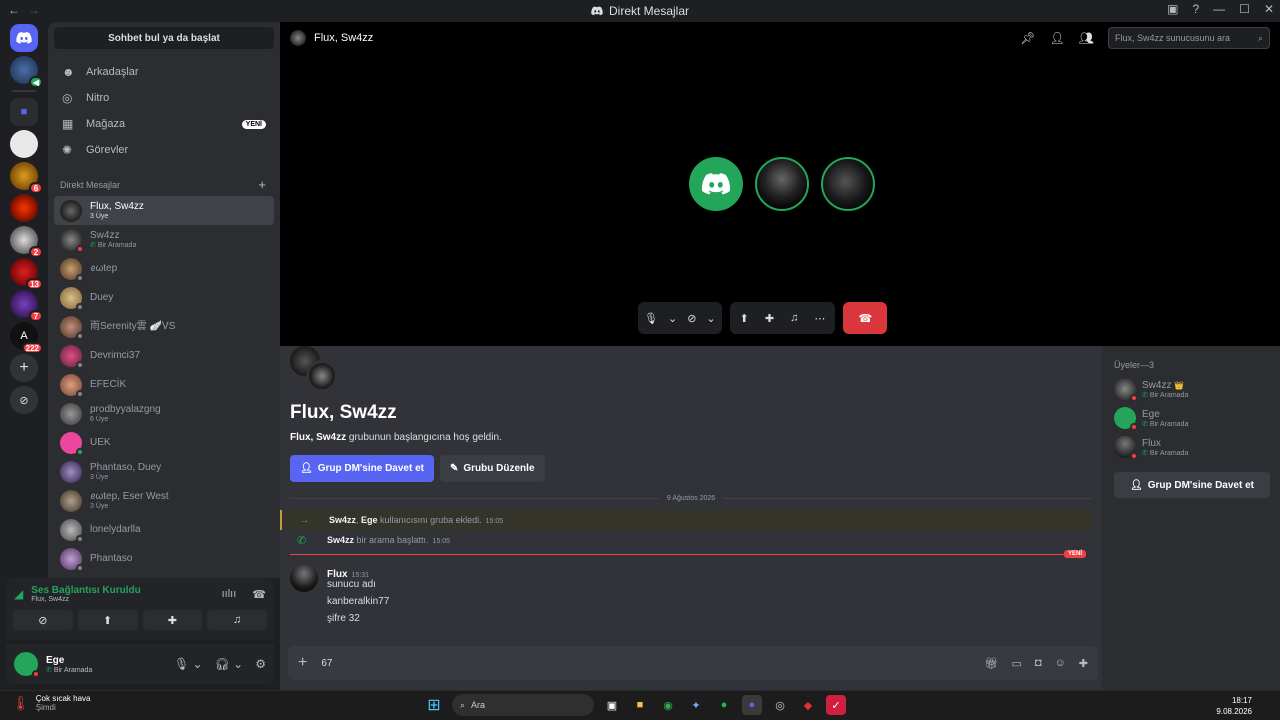 This screenshot has height=720, width=1280. I want to click on server-icon: 2, so click(26, 242).